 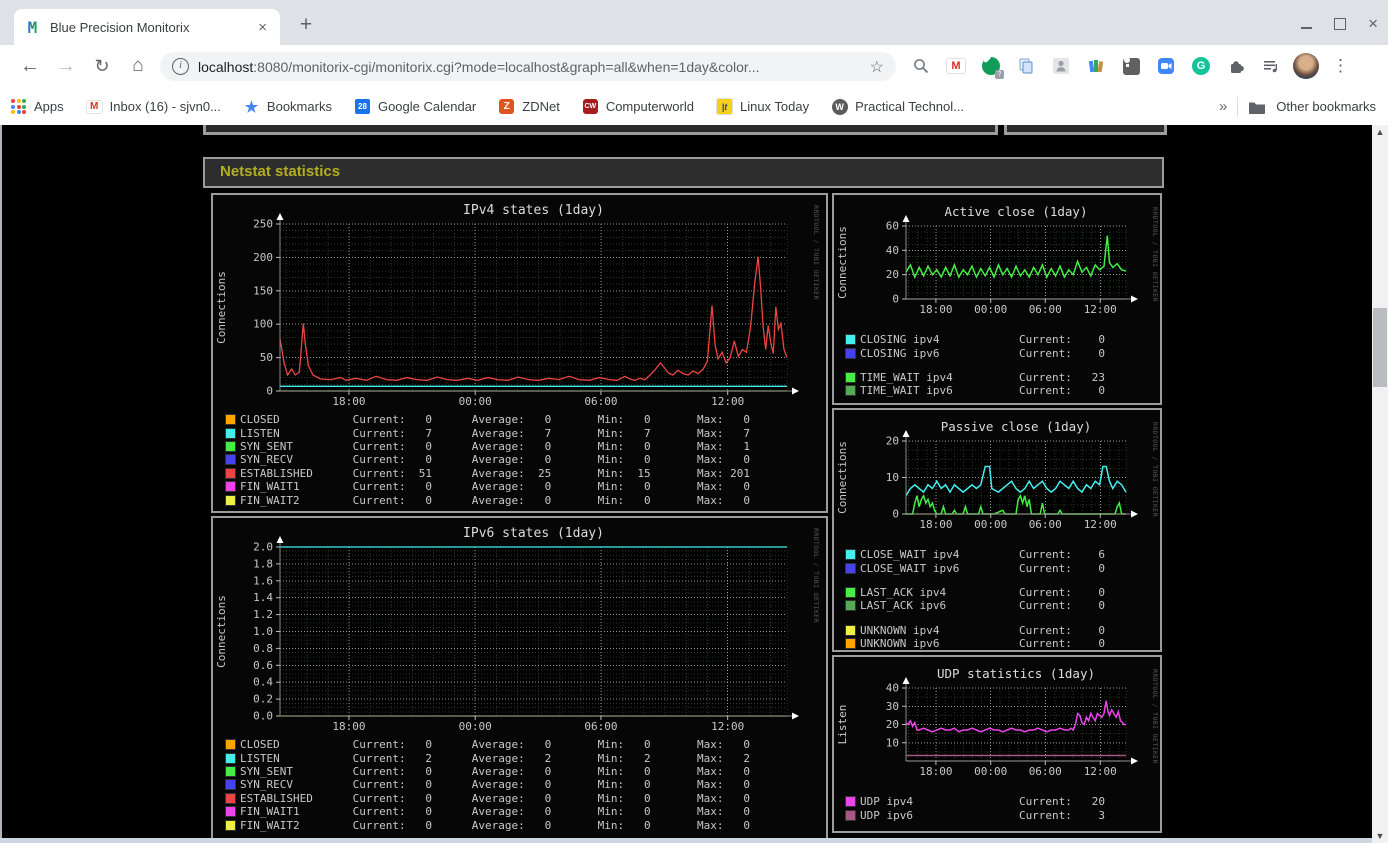 What do you see at coordinates (529, 106) in the screenshot?
I see `bookmark-zdnet: Z ZDNet` at bounding box center [529, 106].